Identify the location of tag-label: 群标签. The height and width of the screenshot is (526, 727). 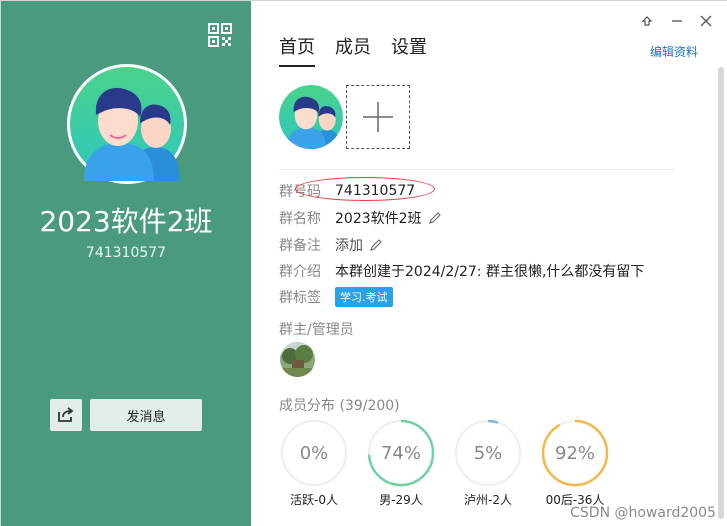
(300, 298).